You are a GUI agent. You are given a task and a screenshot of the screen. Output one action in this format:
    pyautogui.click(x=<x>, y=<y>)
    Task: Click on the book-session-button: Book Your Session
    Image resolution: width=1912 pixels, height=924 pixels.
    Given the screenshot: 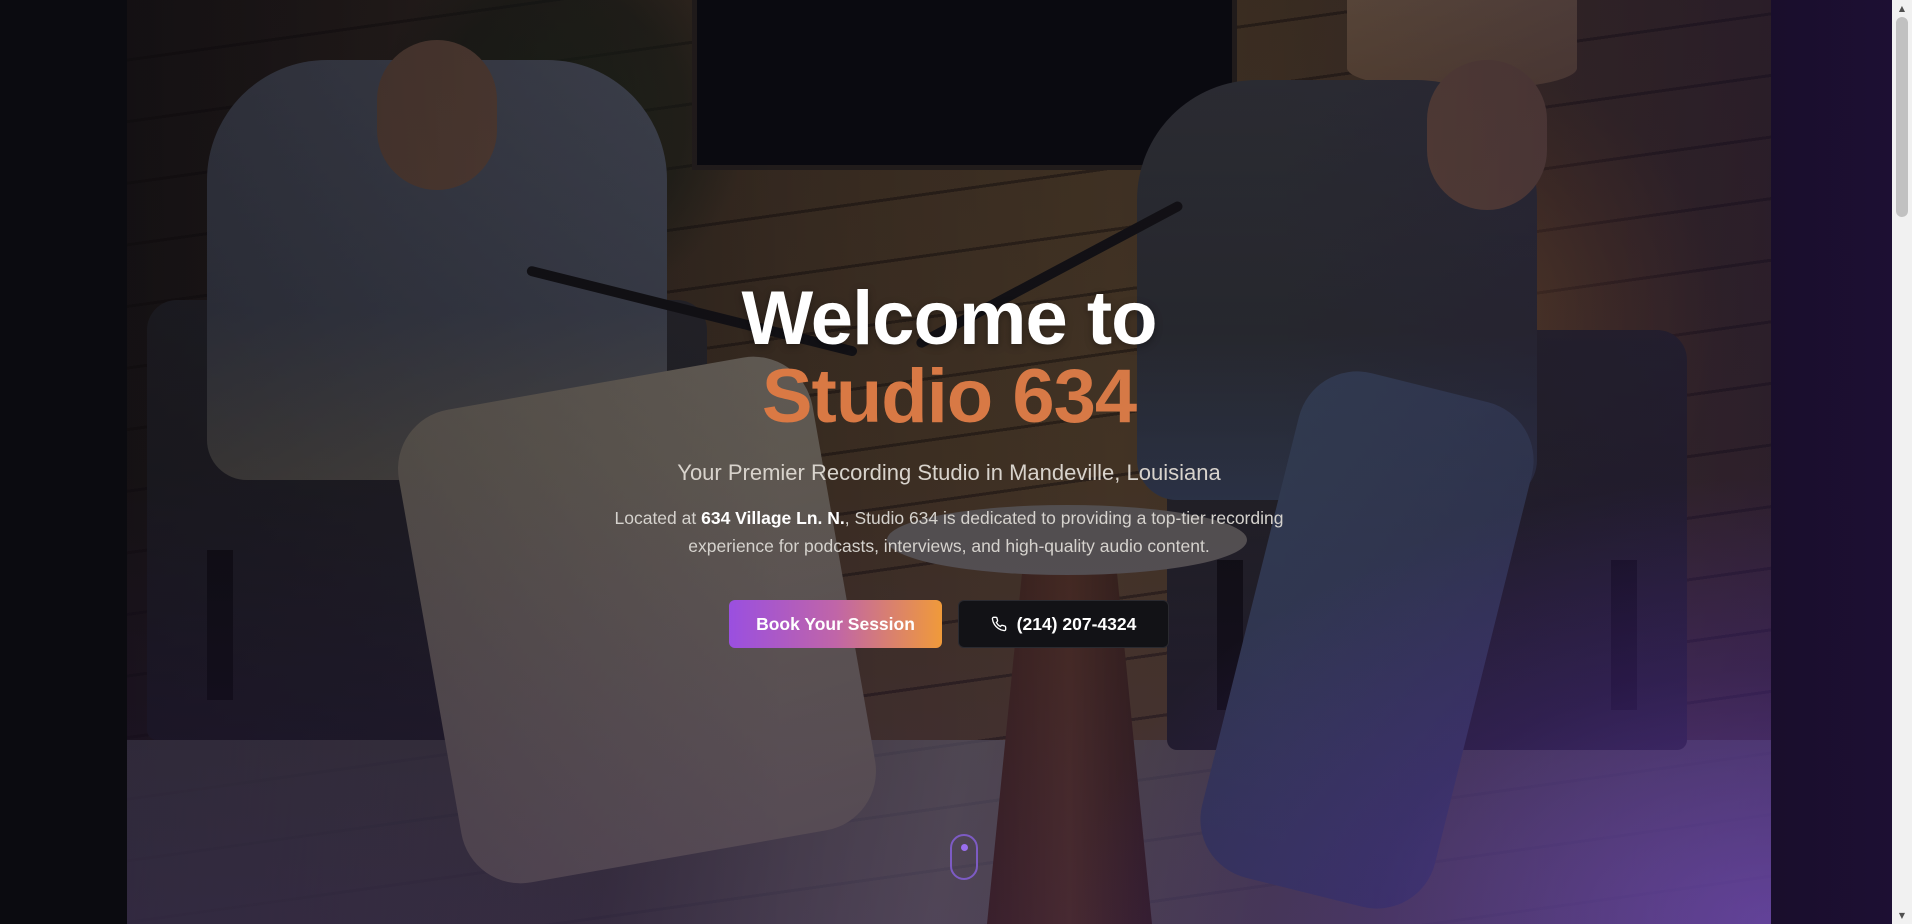 What is the action you would take?
    pyautogui.click(x=835, y=624)
    